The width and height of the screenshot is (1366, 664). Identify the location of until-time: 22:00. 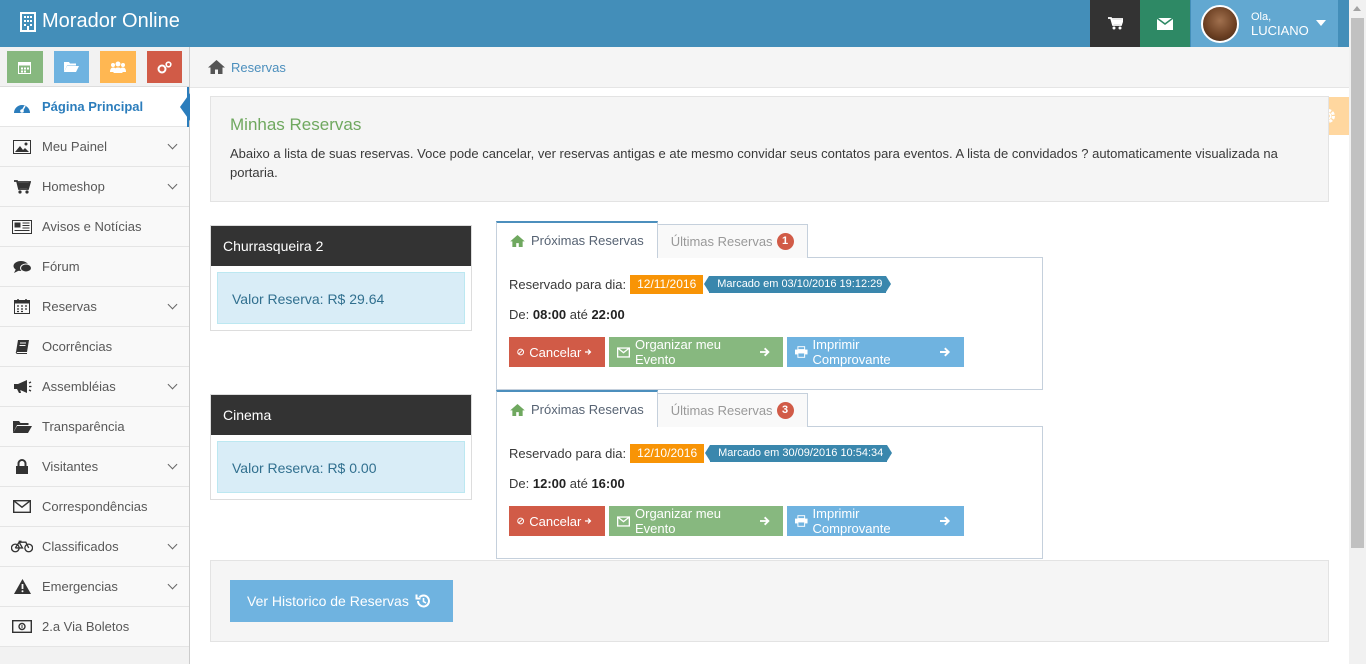
(608, 314).